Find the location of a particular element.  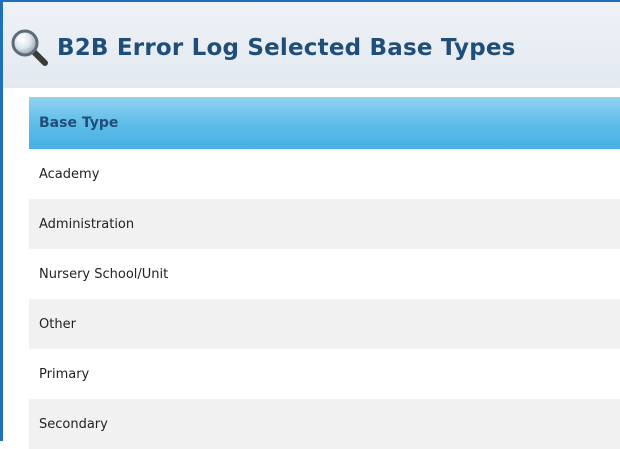

table-header: Base Type is located at coordinates (324, 123).